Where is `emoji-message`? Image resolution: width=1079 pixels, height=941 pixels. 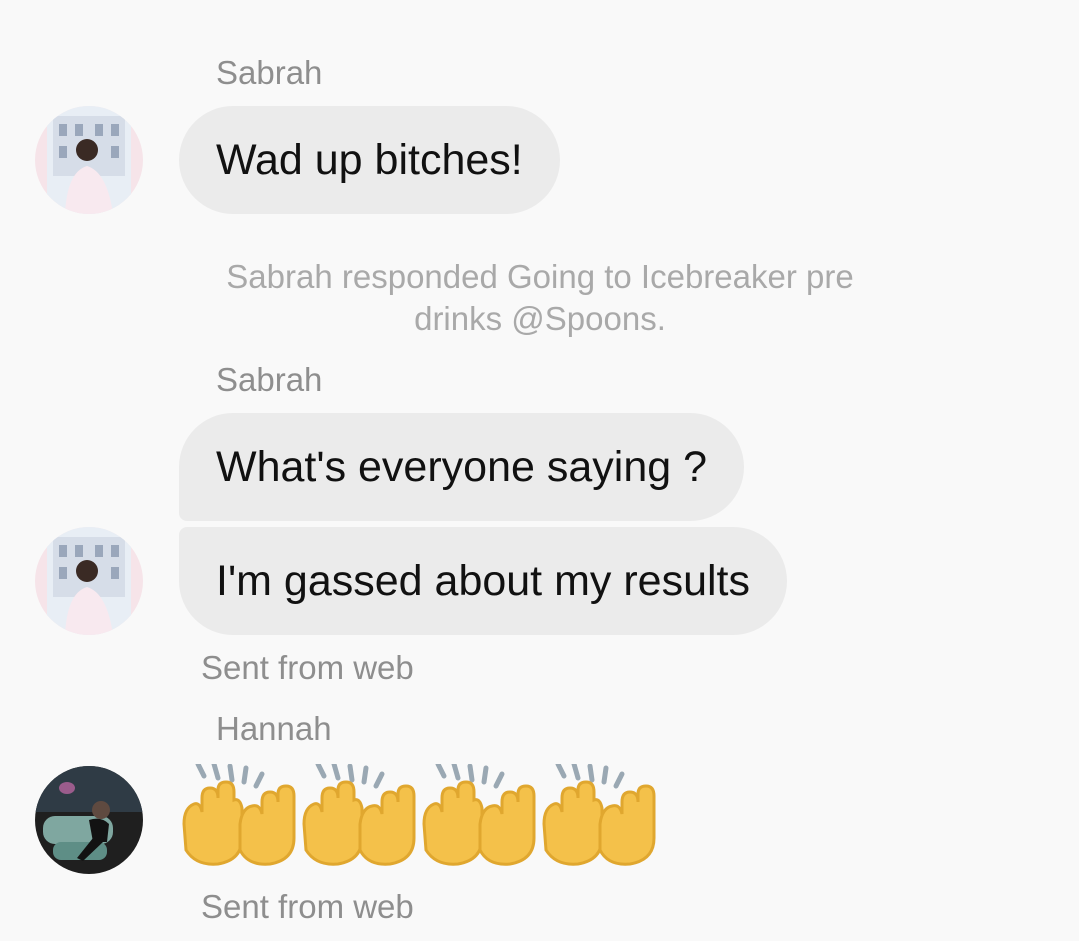
emoji-message is located at coordinates (418, 816).